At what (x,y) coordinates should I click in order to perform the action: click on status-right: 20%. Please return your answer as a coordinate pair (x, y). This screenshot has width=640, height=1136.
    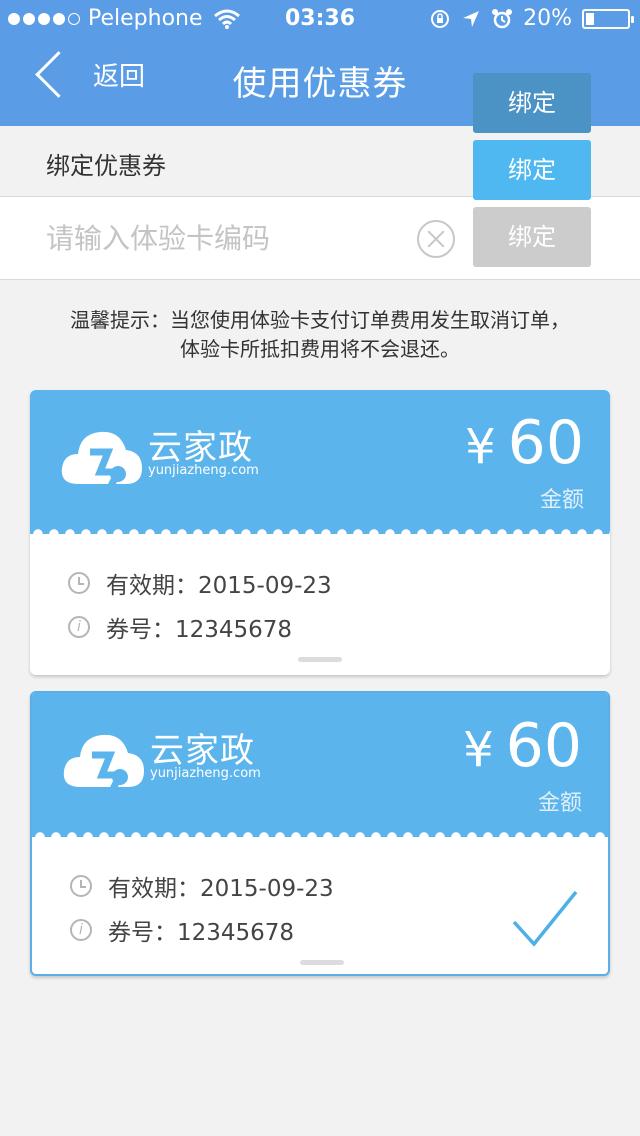
    Looking at the image, I should click on (531, 18).